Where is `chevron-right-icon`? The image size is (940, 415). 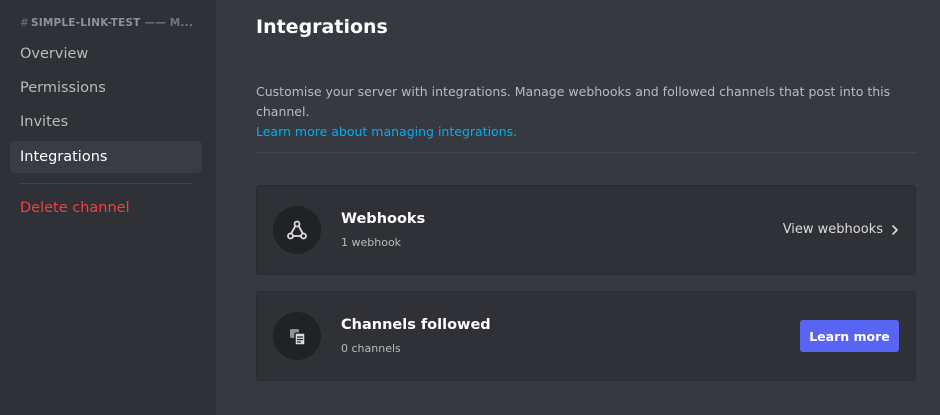 chevron-right-icon is located at coordinates (895, 229).